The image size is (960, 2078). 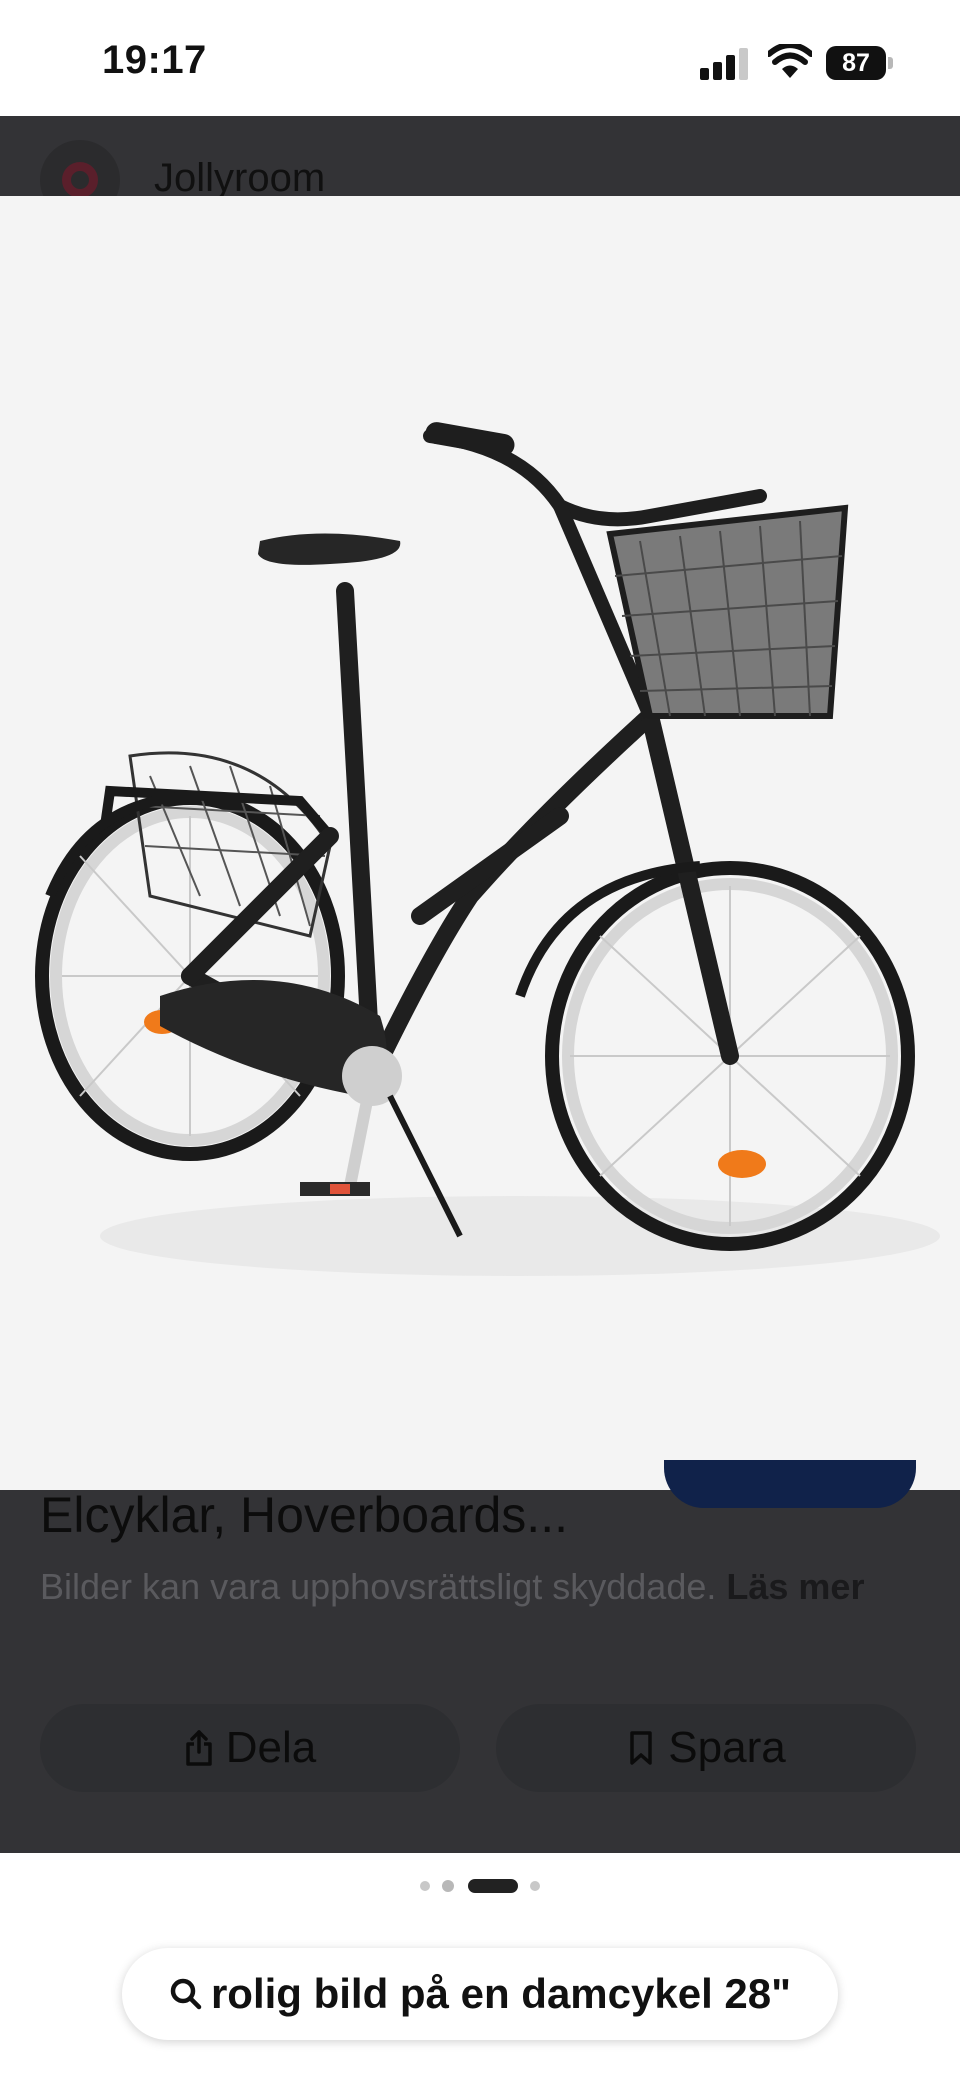 What do you see at coordinates (240, 178) in the screenshot?
I see `source-name: Jollyroom` at bounding box center [240, 178].